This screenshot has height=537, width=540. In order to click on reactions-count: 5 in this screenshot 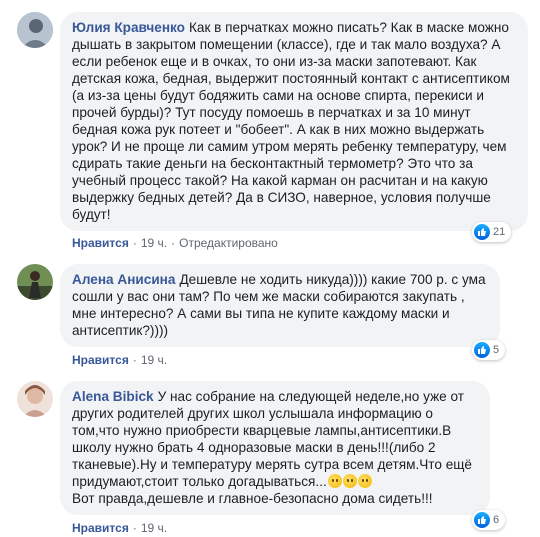, I will do `click(489, 350)`.